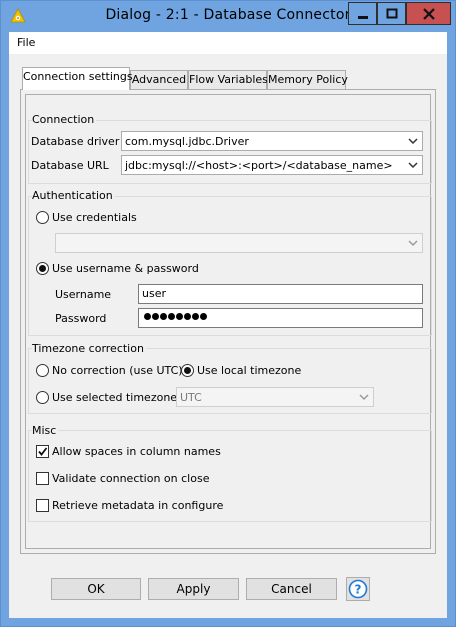 The width and height of the screenshot is (456, 627). Describe the element at coordinates (42, 478) in the screenshot. I see `validate-connection-checkbox` at that location.